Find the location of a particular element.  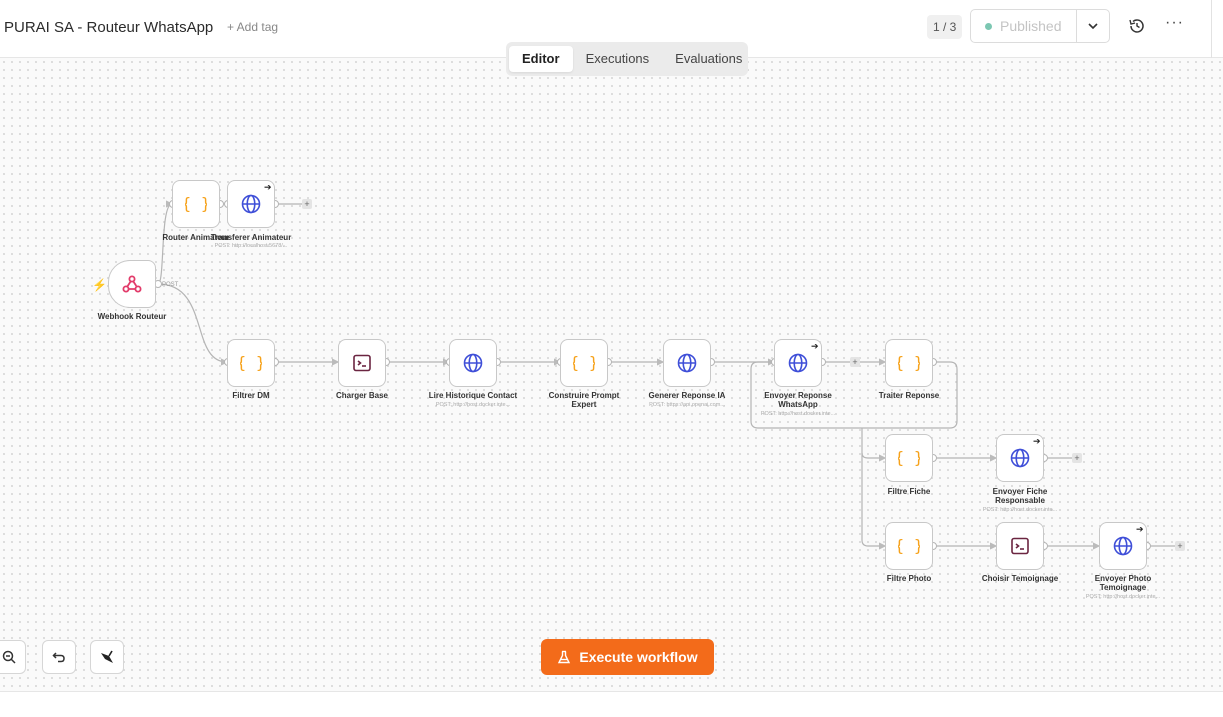

node-filtrer-dm: { } is located at coordinates (251, 363).